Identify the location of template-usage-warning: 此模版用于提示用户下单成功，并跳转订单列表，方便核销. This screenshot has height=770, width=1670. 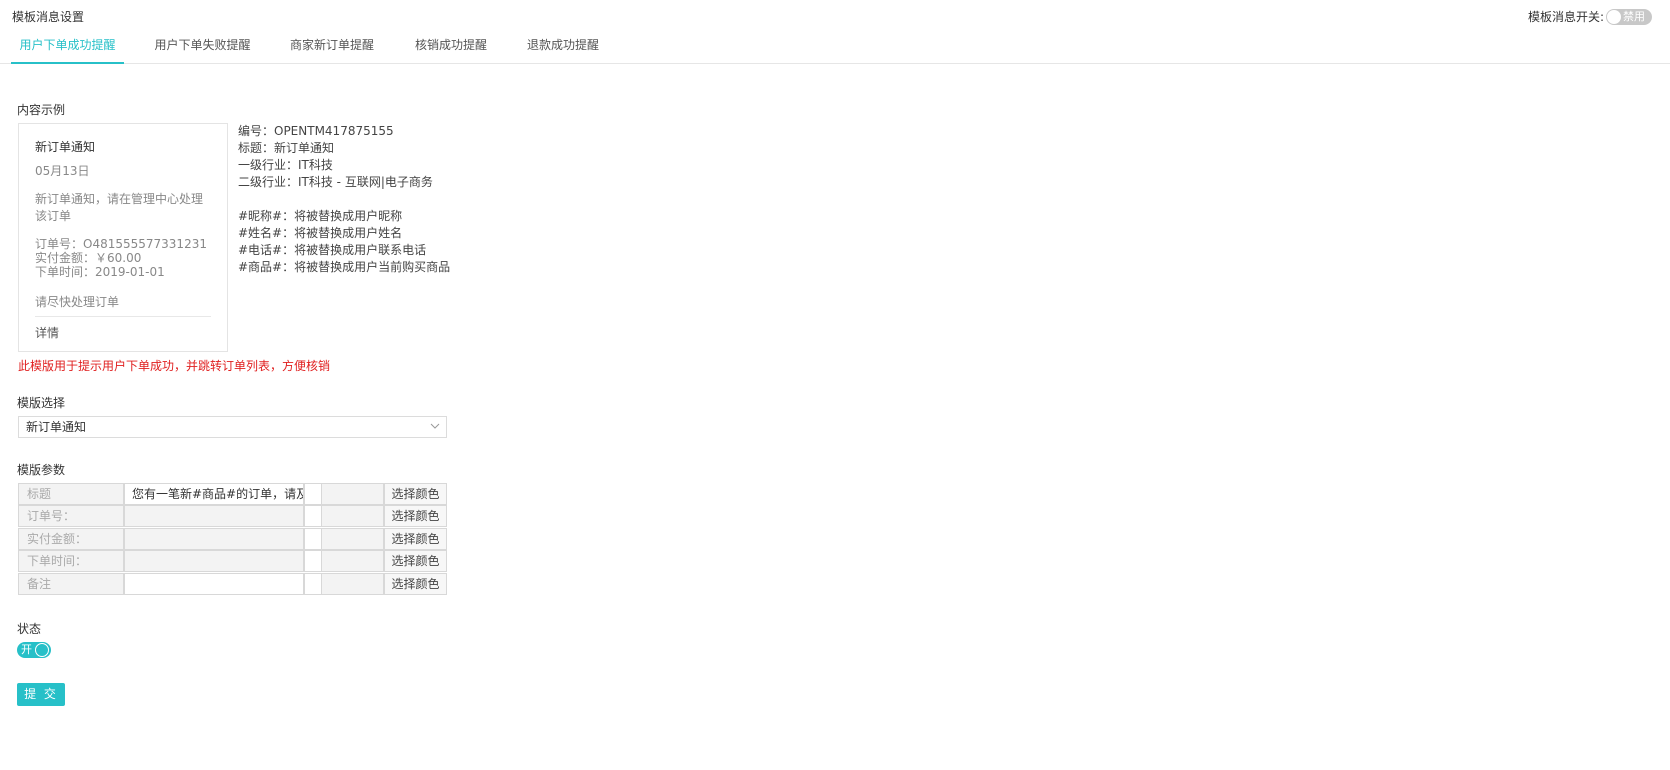
(174, 366).